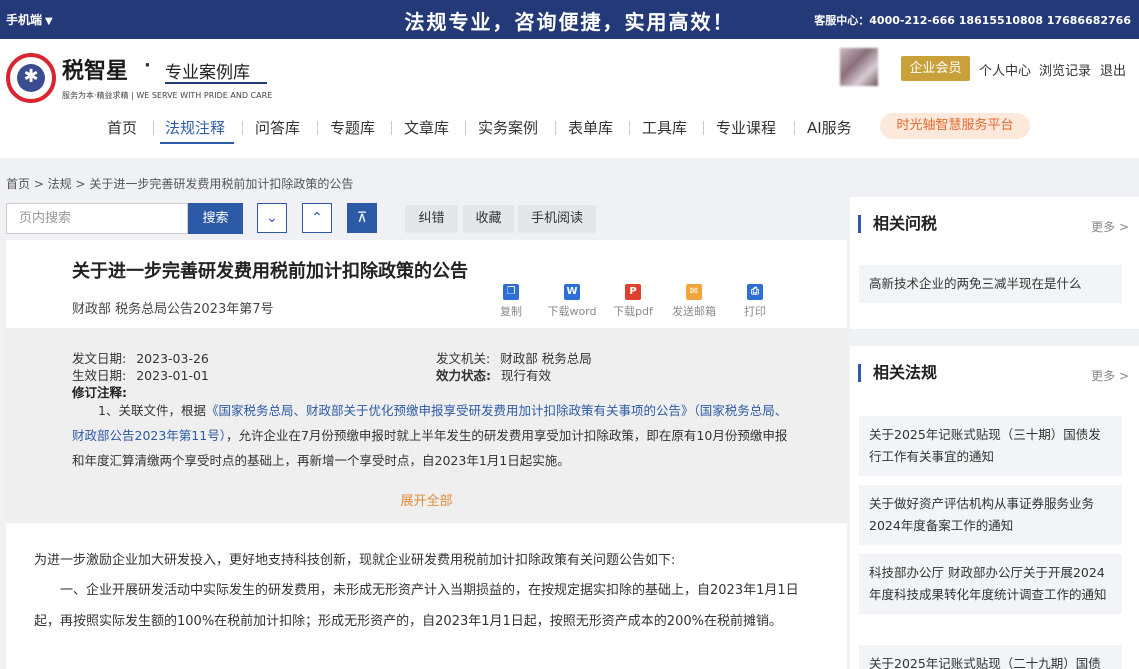  What do you see at coordinates (990, 284) in the screenshot?
I see `related-qa-item: 高新技术企业的两免三减半现在是什么` at bounding box center [990, 284].